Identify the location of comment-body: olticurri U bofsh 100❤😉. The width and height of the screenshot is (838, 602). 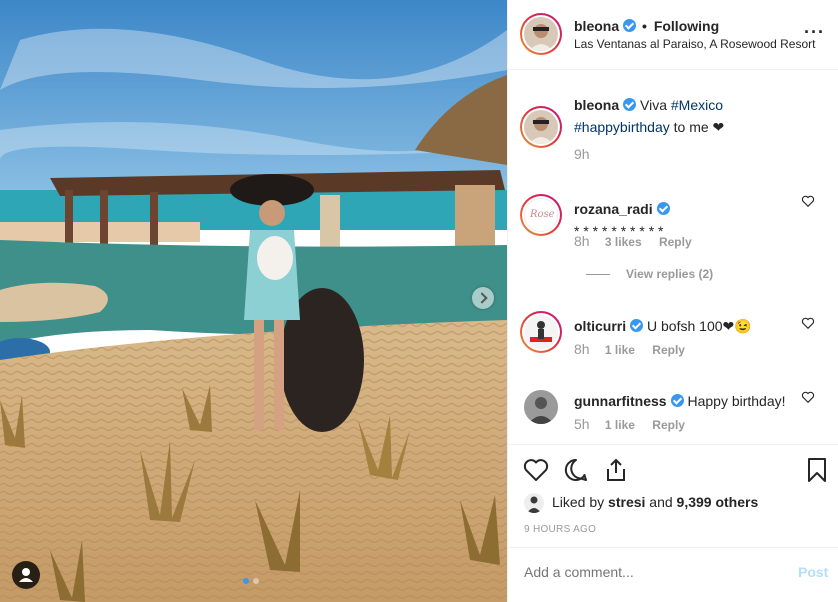
(689, 326).